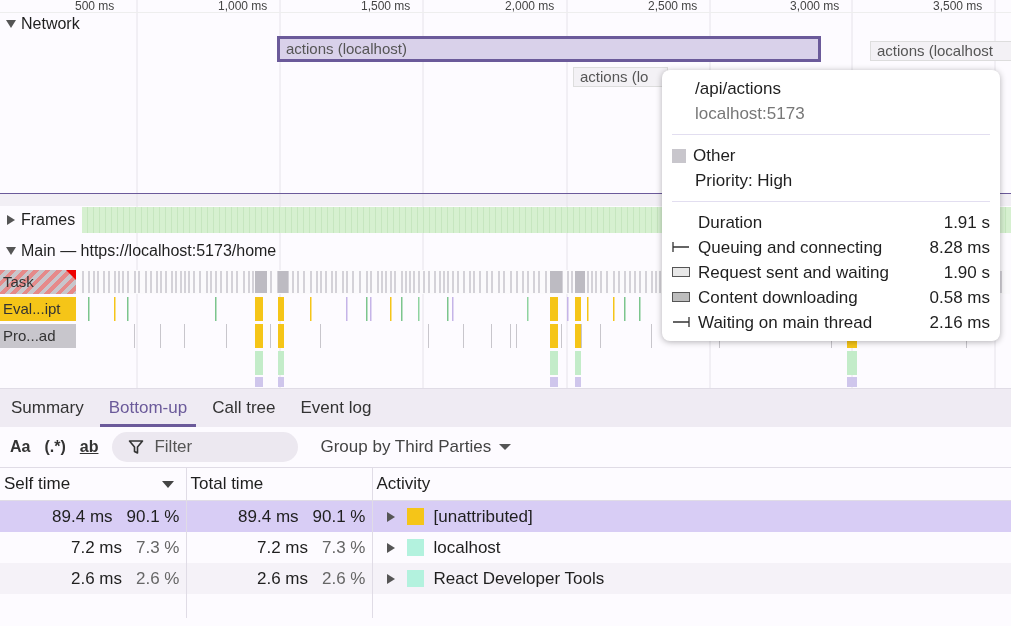  Describe the element at coordinates (785, 323) in the screenshot. I see `timing-label: Waiting on main thread` at that location.